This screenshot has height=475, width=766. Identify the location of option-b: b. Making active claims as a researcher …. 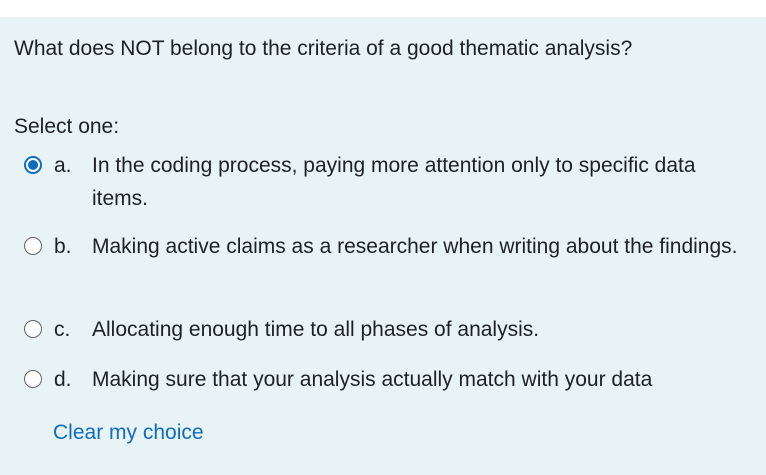
(384, 268).